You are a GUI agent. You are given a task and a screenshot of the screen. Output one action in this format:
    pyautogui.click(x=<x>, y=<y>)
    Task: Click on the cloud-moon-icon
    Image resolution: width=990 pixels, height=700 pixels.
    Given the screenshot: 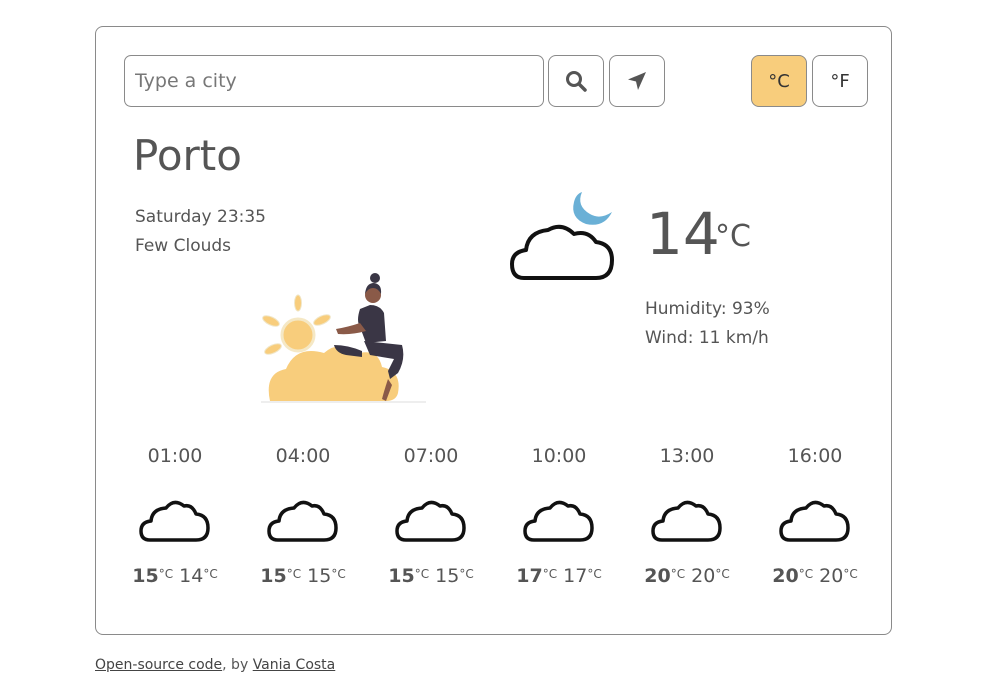 What is the action you would take?
    pyautogui.click(x=562, y=236)
    